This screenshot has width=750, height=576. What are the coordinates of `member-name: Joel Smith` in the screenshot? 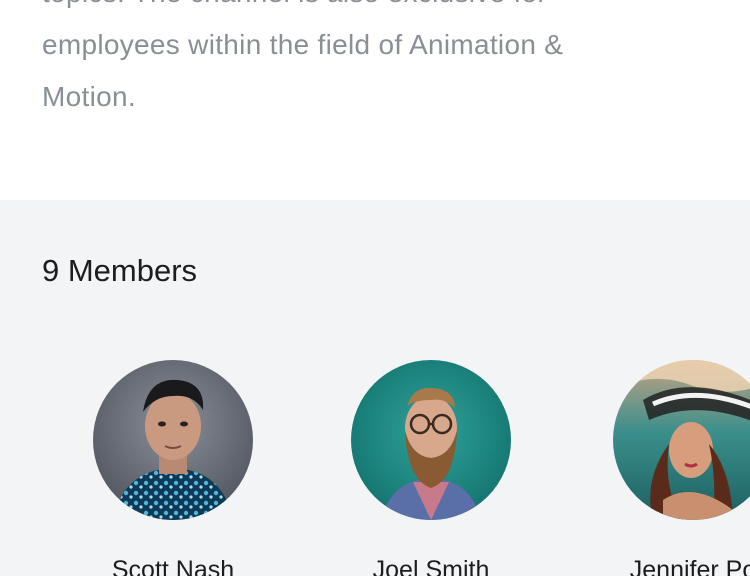 It's located at (431, 566).